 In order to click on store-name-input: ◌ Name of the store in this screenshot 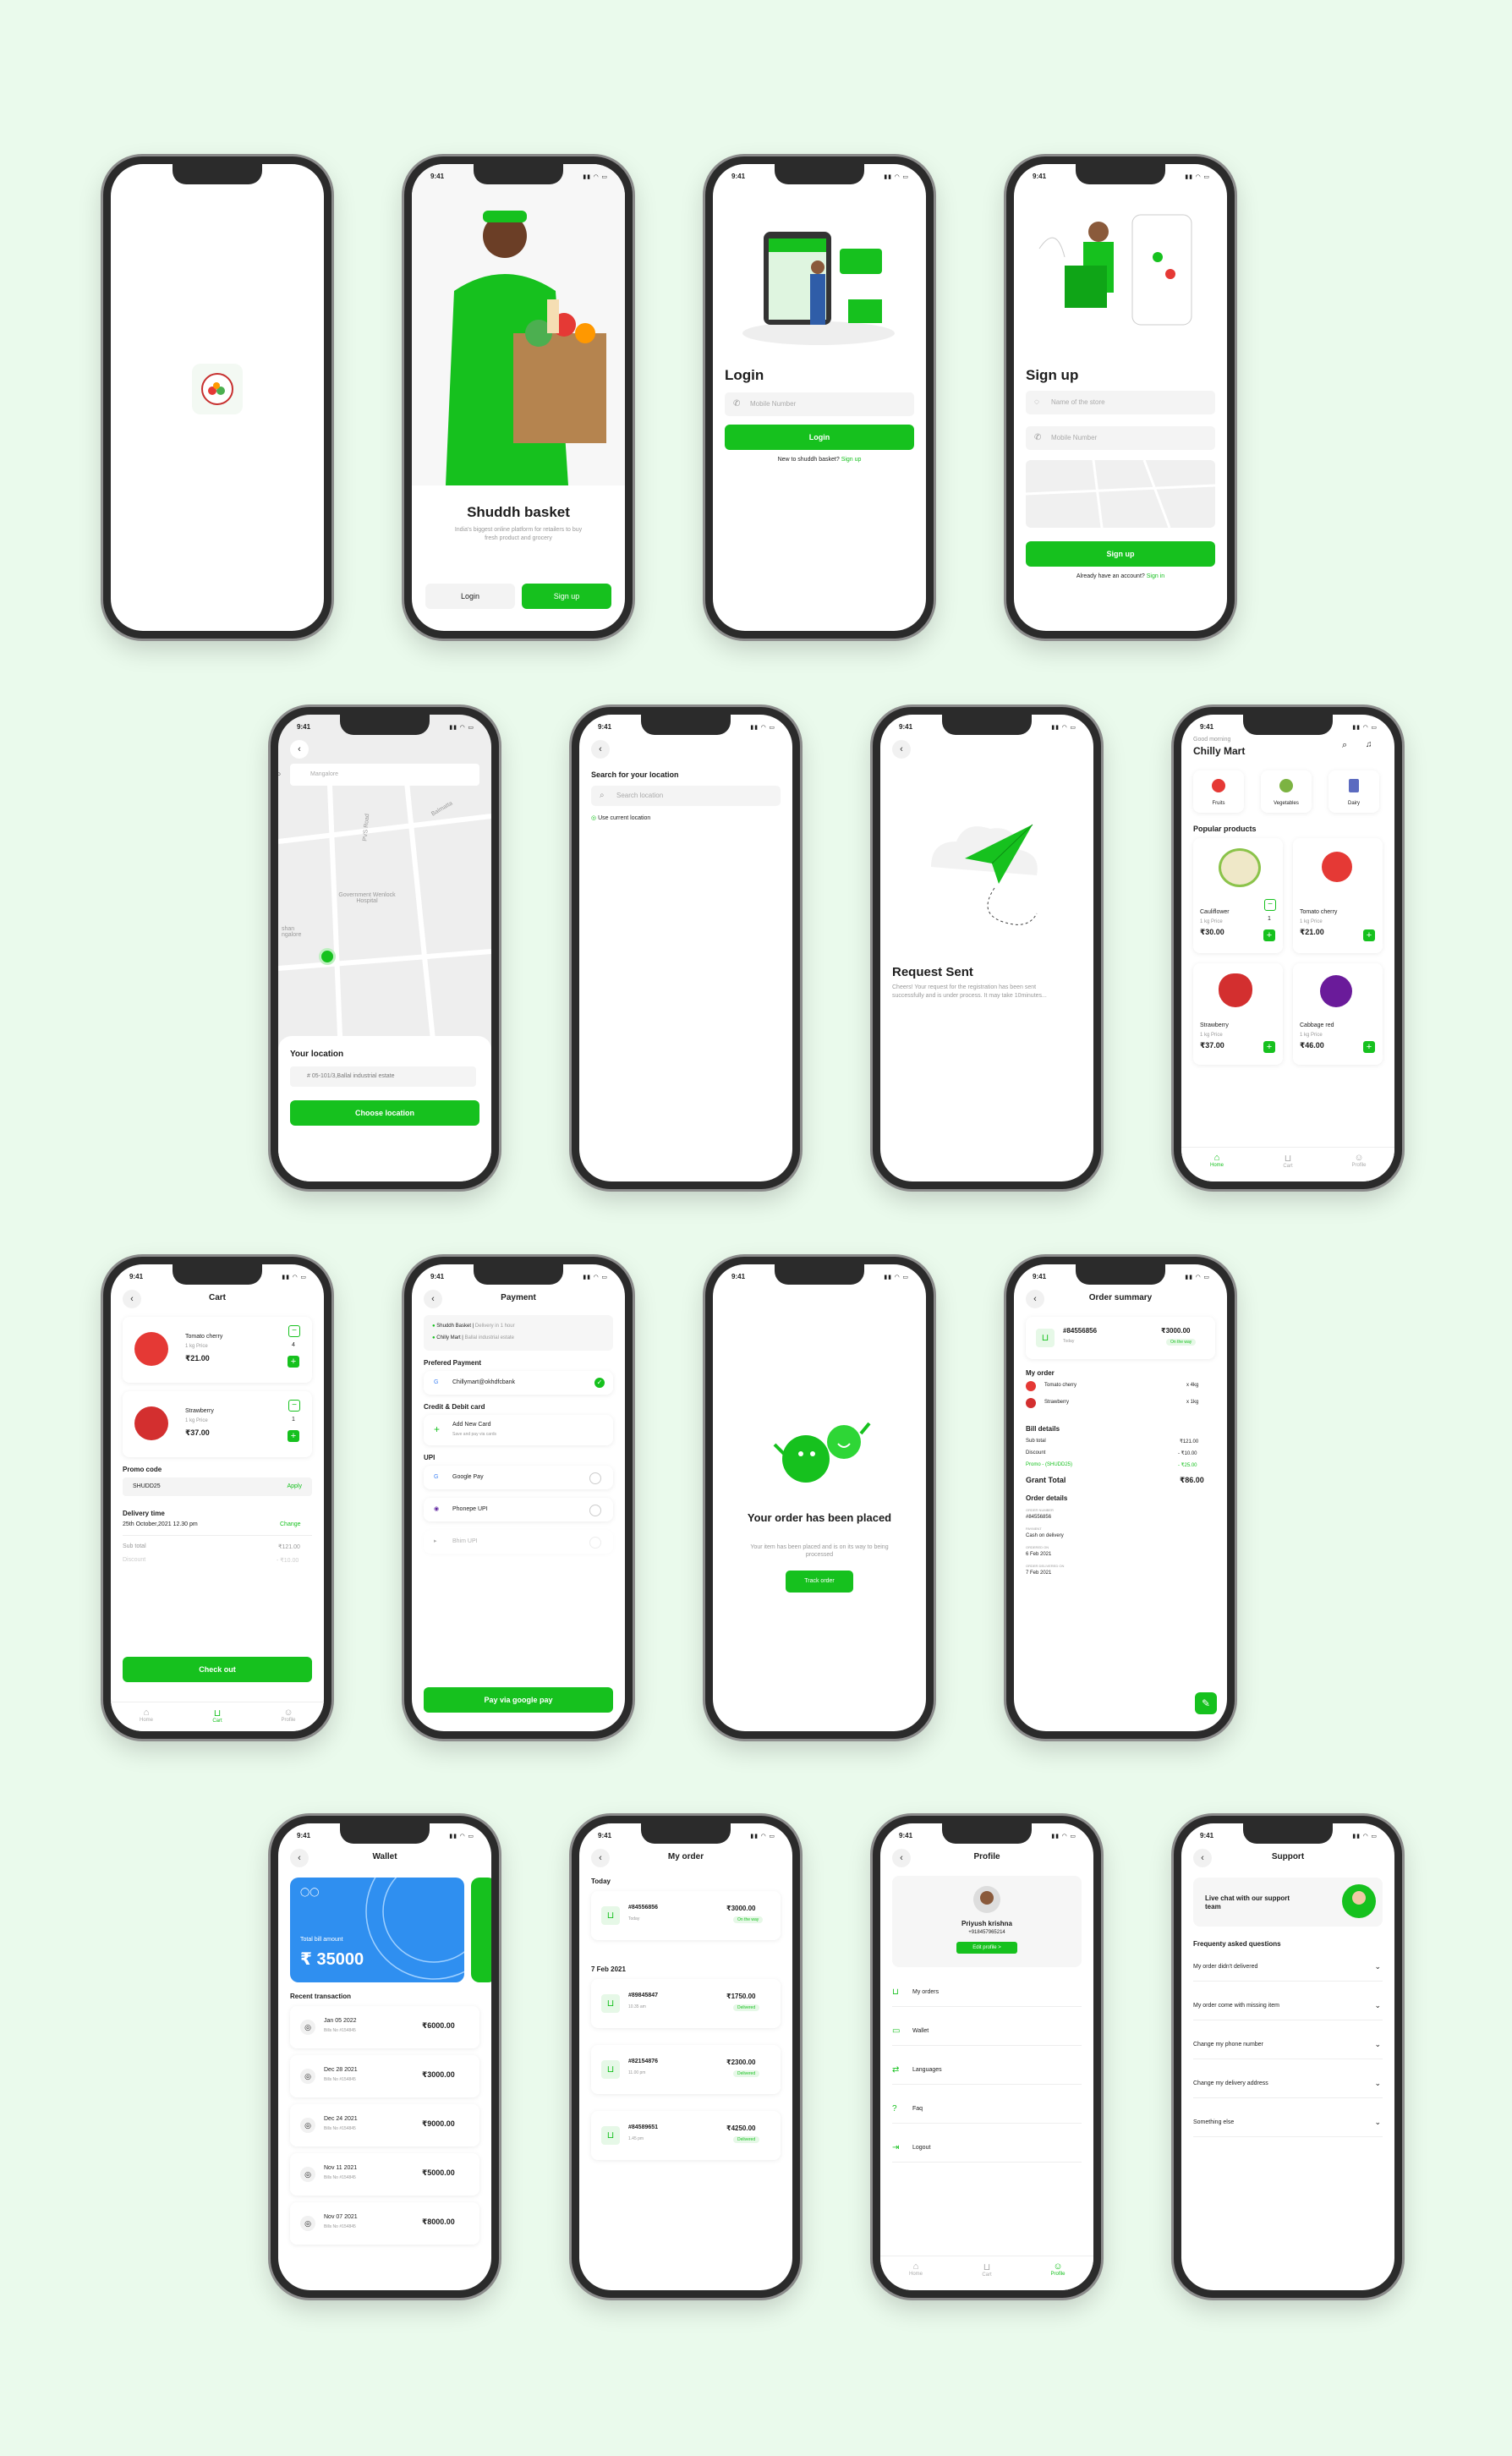, I will do `click(1120, 403)`.